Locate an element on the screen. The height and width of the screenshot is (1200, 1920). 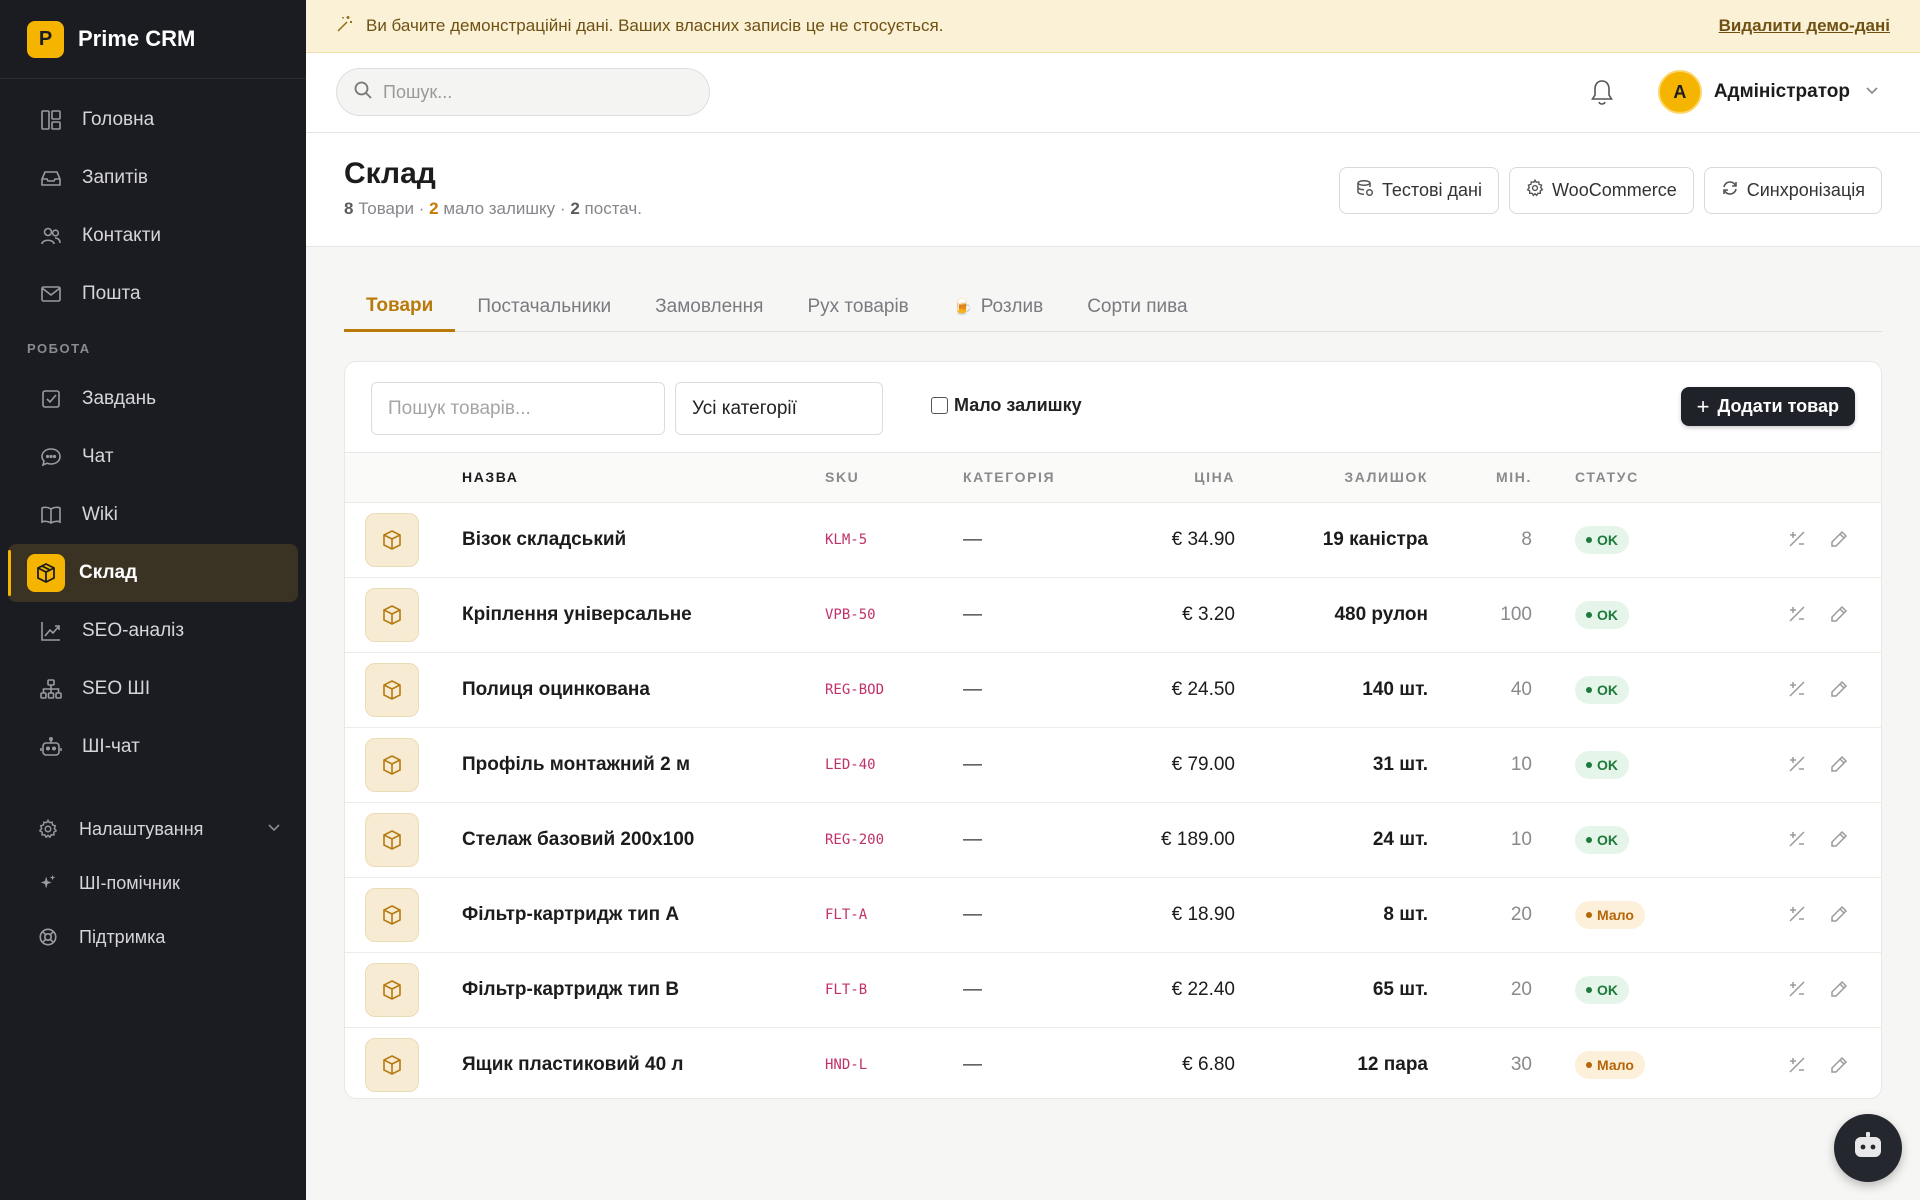
tab-orders: Замовлення is located at coordinates (709, 307).